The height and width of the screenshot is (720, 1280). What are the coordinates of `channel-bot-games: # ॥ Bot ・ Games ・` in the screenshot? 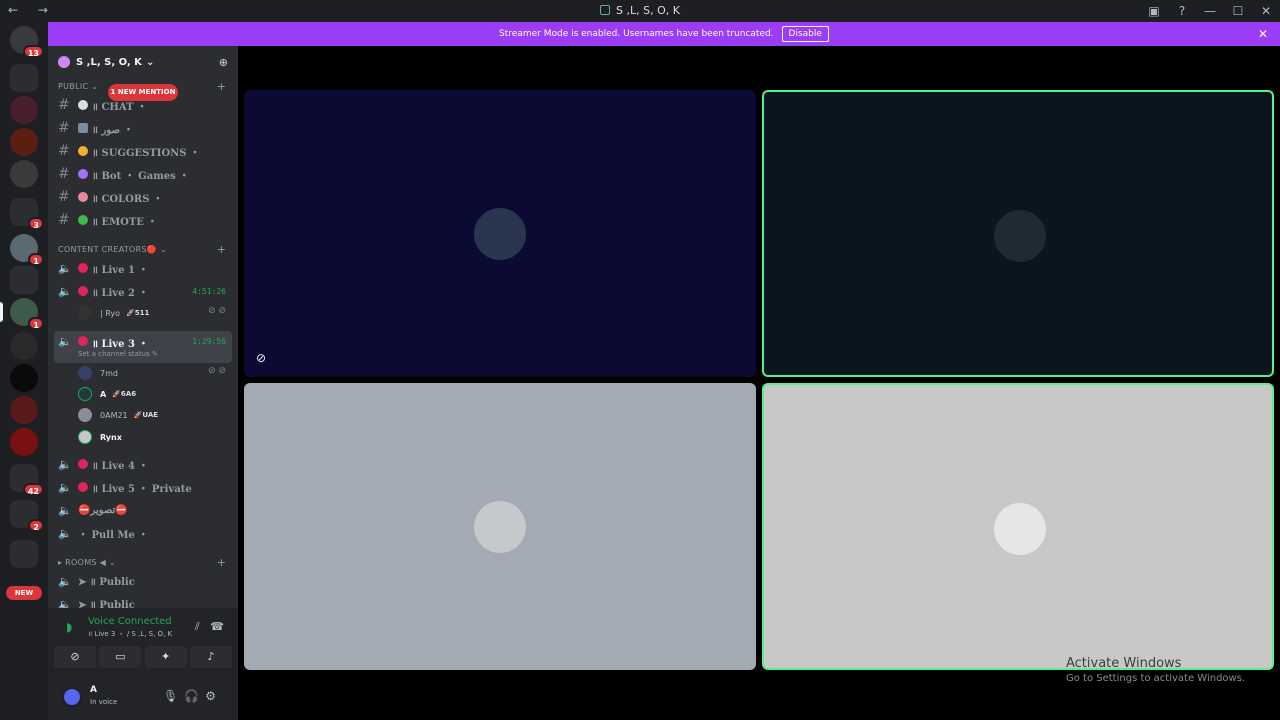 It's located at (143, 174).